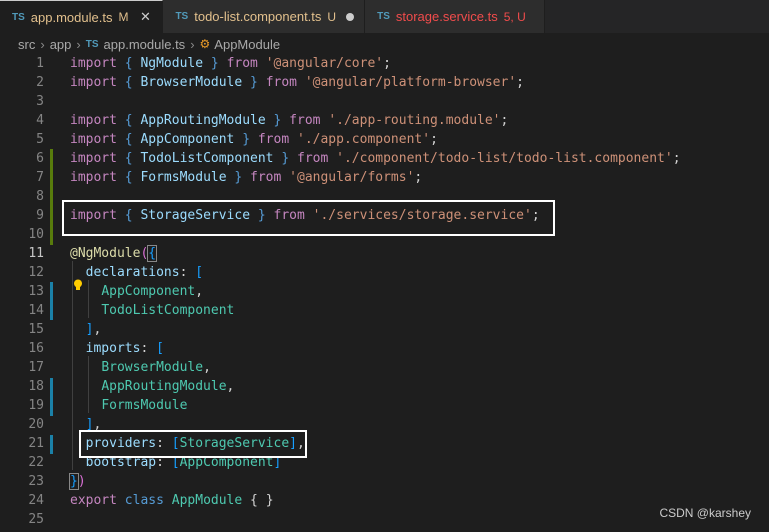 The width and height of the screenshot is (769, 532). What do you see at coordinates (123, 17) in the screenshot?
I see `git-status-badge: M` at bounding box center [123, 17].